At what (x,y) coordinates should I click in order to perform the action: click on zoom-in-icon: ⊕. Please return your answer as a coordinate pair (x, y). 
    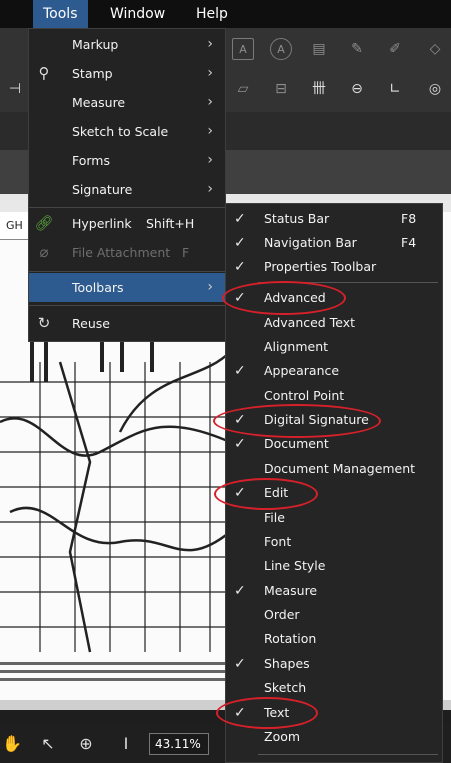
    Looking at the image, I should click on (86, 744).